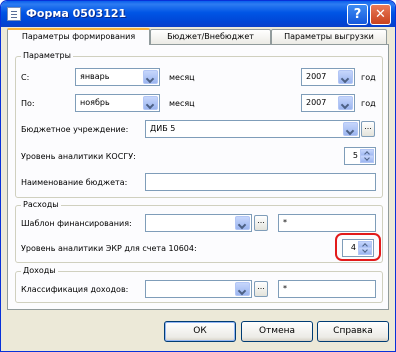  Describe the element at coordinates (198, 14) in the screenshot. I see `title-bar: Форма 0503121 ? ✕` at that location.